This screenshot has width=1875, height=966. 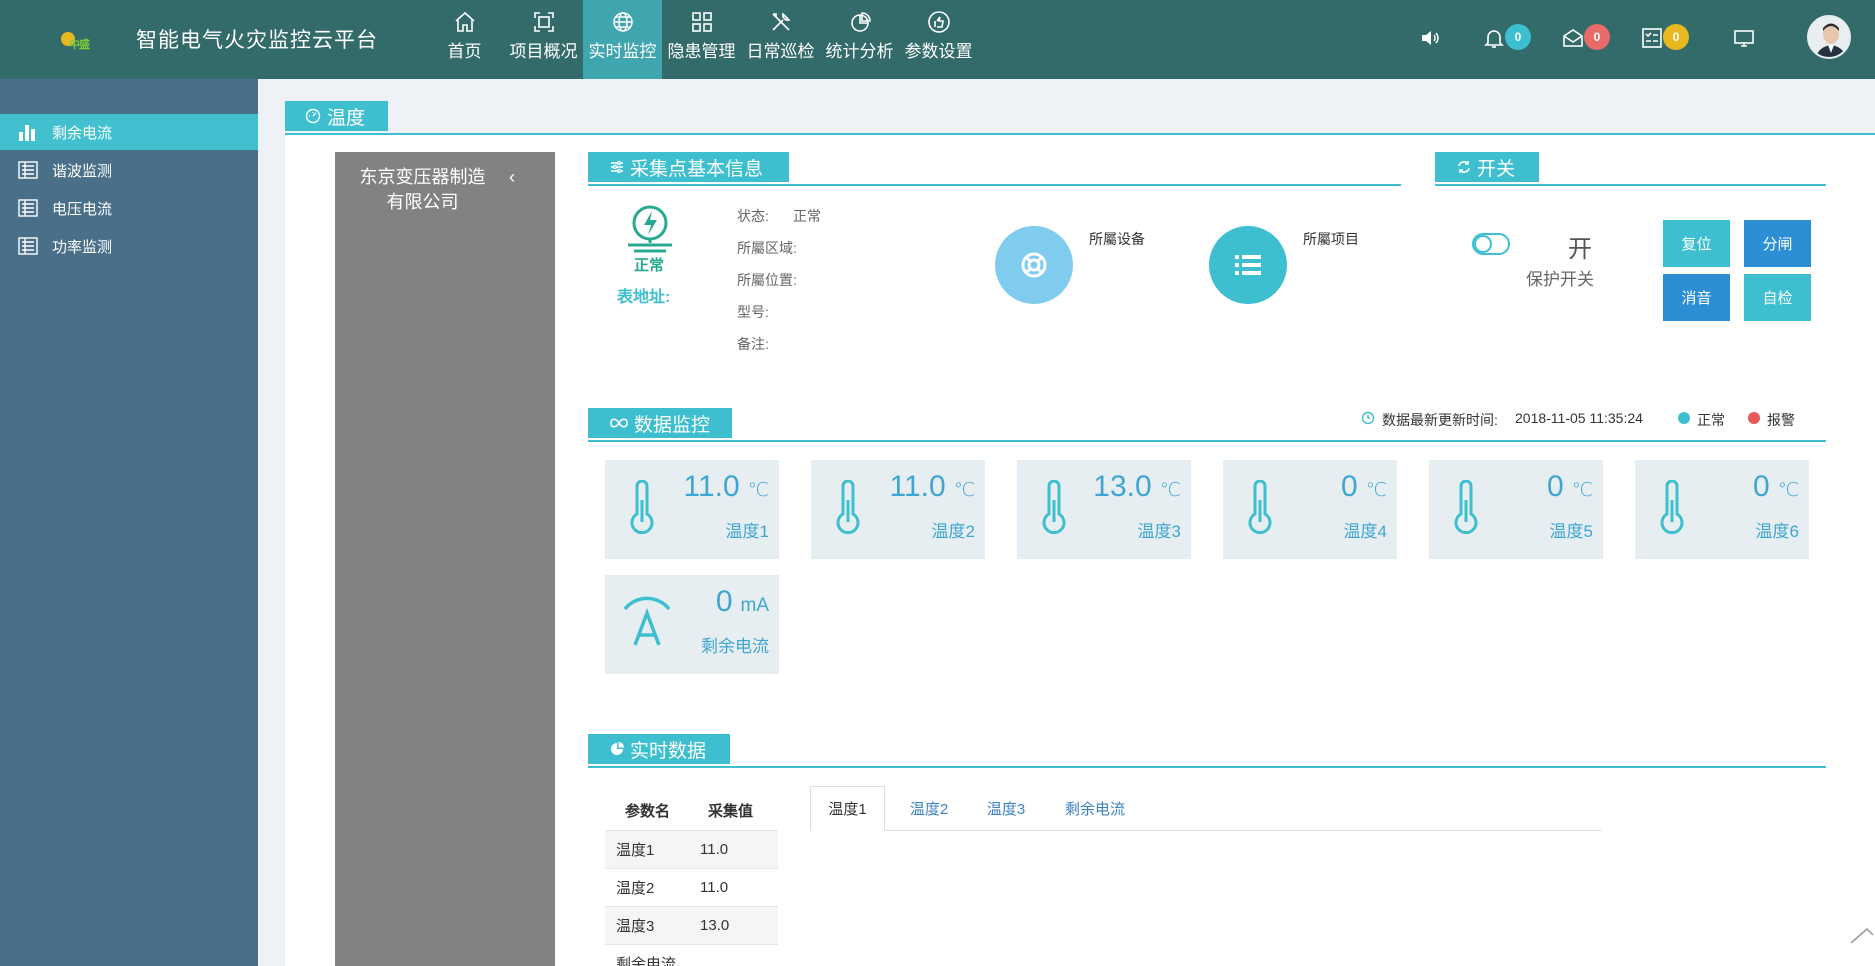 What do you see at coordinates (691, 955) in the screenshot?
I see `table-row: 剩余电流` at bounding box center [691, 955].